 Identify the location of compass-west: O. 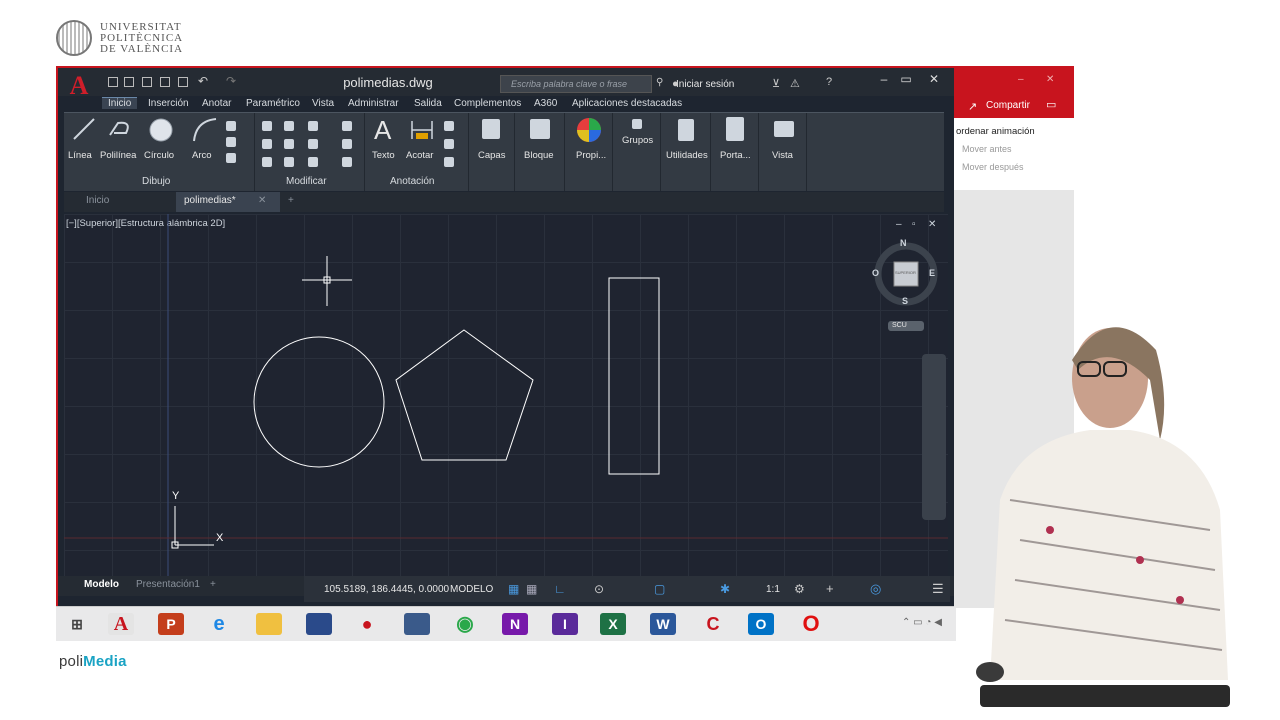
(875, 273).